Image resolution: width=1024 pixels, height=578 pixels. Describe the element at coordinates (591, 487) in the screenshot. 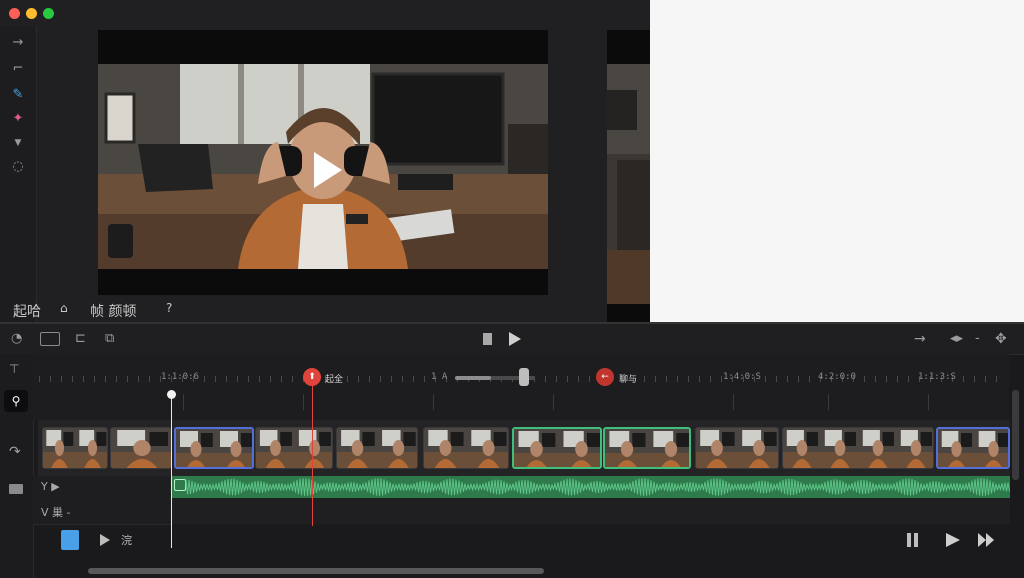

I see `audio-waveform-track` at that location.